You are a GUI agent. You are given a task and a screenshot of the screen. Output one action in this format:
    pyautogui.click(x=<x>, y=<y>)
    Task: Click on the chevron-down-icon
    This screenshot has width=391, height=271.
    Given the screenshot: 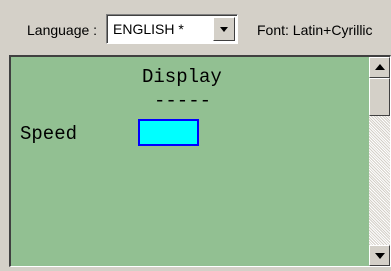 What is the action you would take?
    pyautogui.click(x=224, y=29)
    